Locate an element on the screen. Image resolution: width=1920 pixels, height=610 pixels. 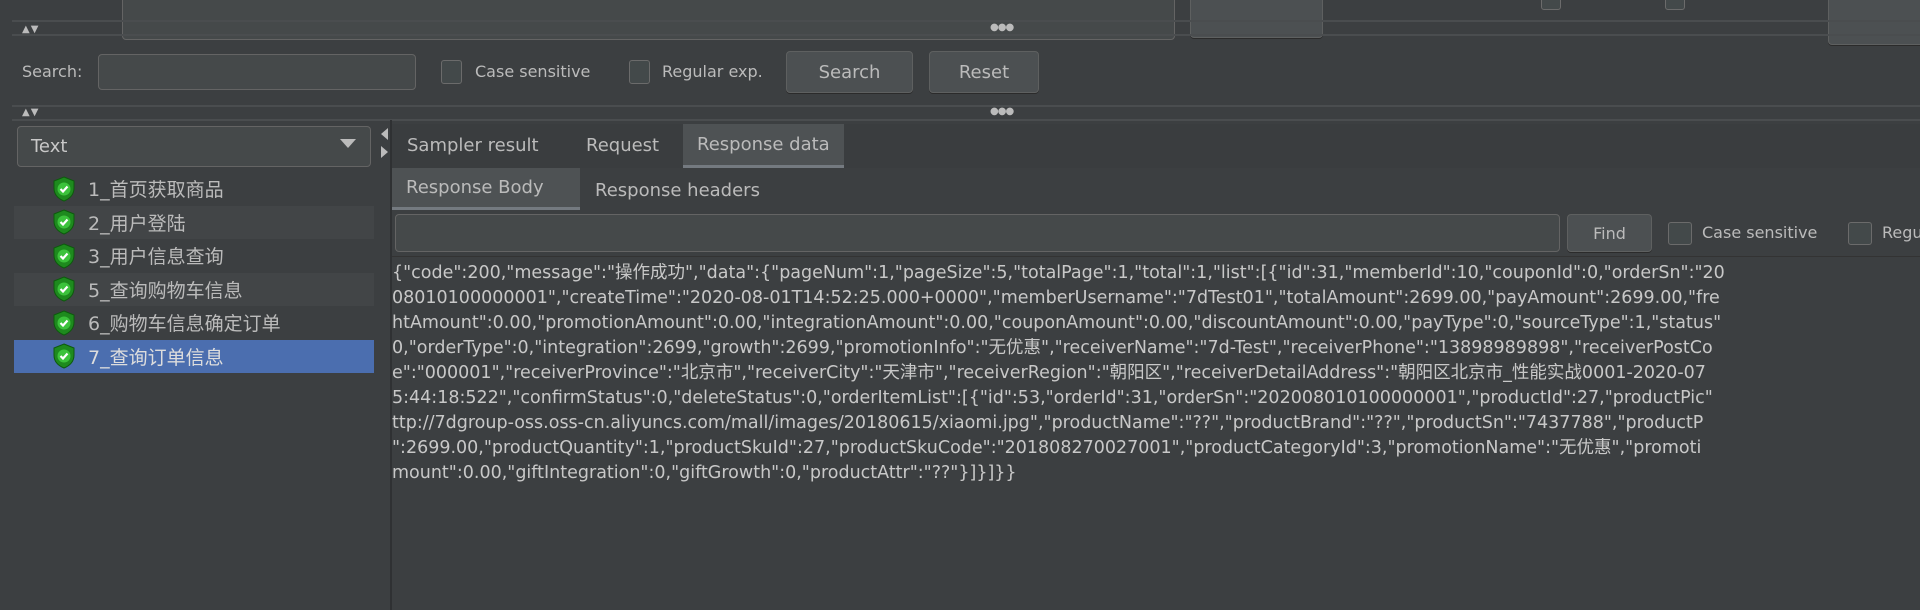
search-input is located at coordinates (257, 72).